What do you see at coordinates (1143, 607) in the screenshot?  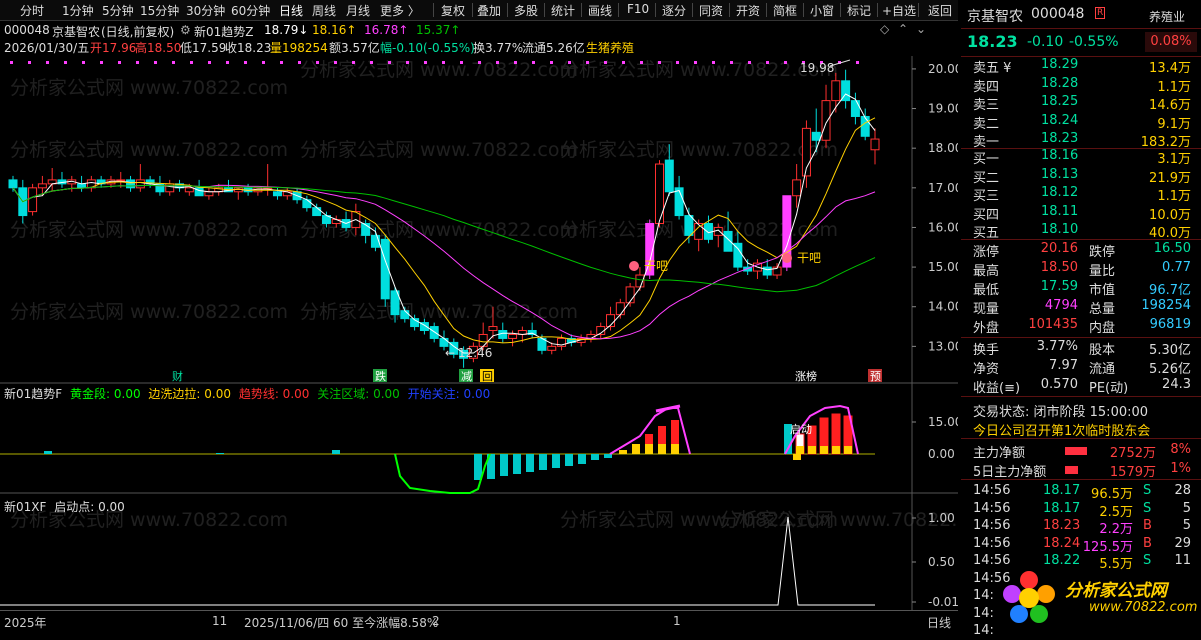 I see `ad-url: www.70822.com` at bounding box center [1143, 607].